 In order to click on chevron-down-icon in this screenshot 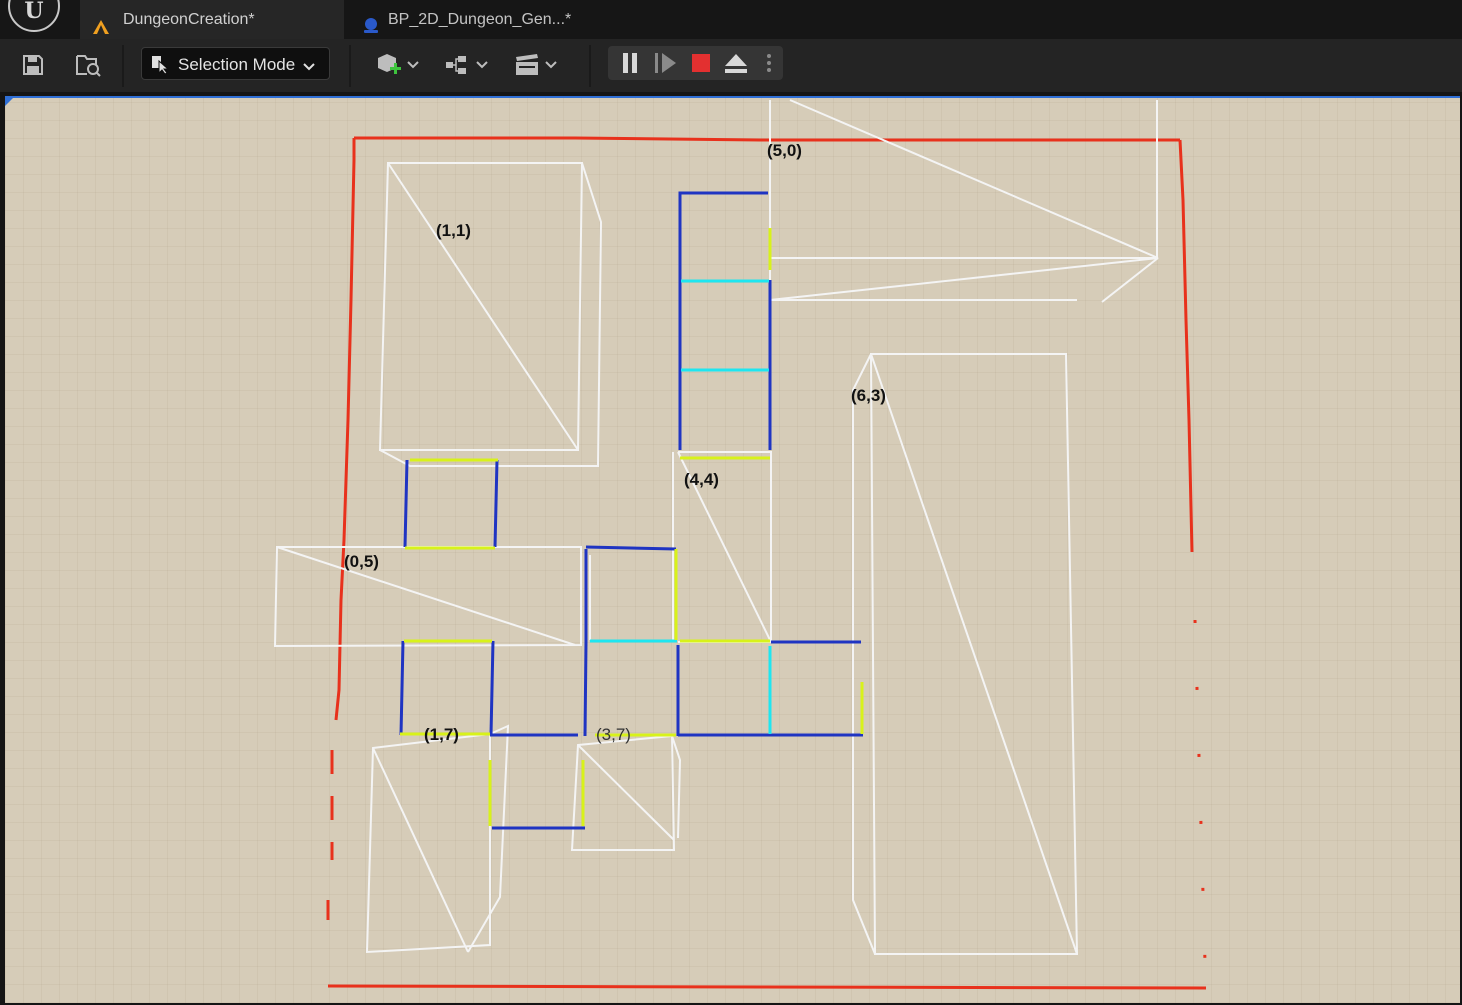, I will do `click(309, 67)`.